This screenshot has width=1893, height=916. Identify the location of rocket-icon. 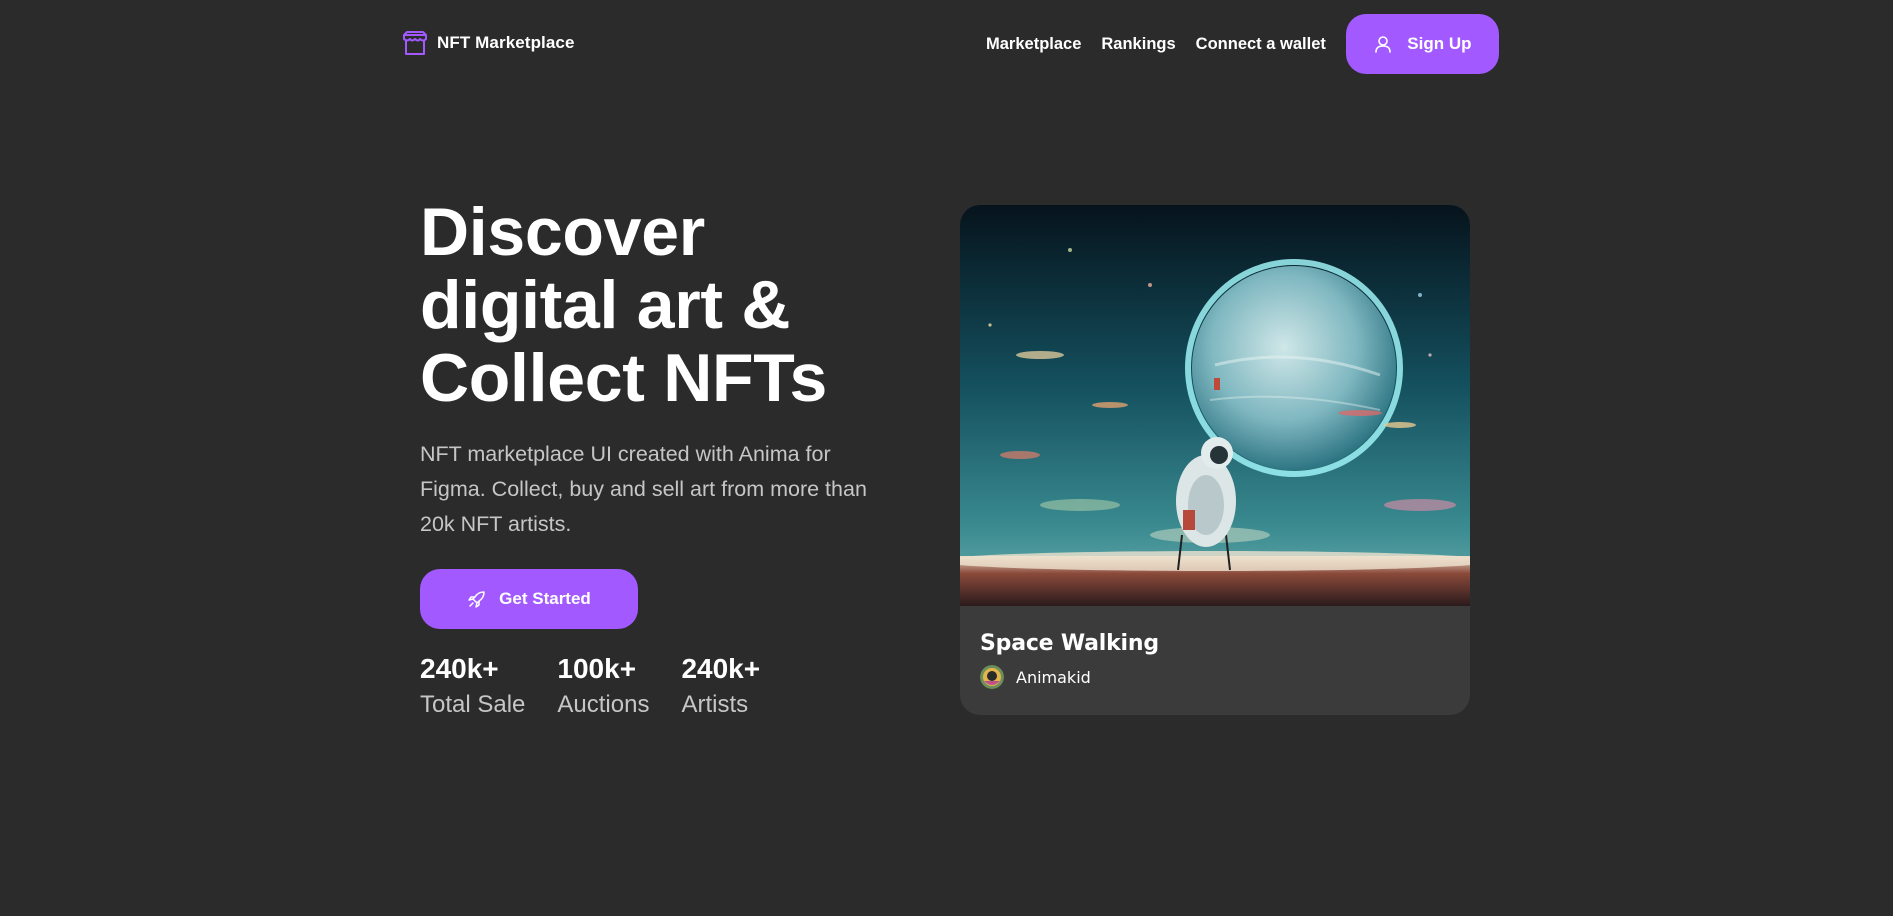
(476, 599).